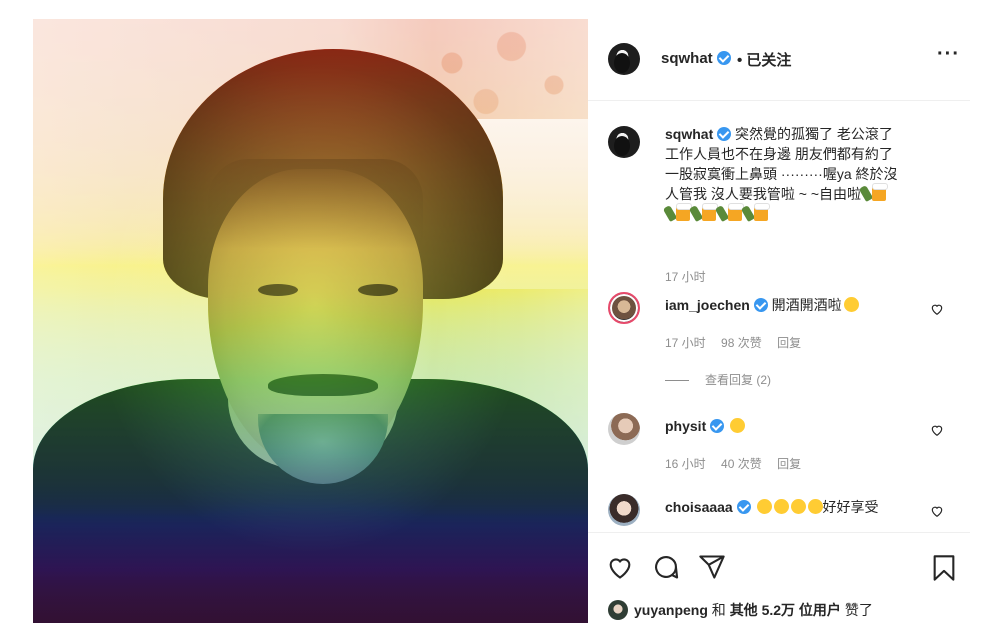 The image size is (1000, 639). I want to click on comment-body: physit, so click(805, 426).